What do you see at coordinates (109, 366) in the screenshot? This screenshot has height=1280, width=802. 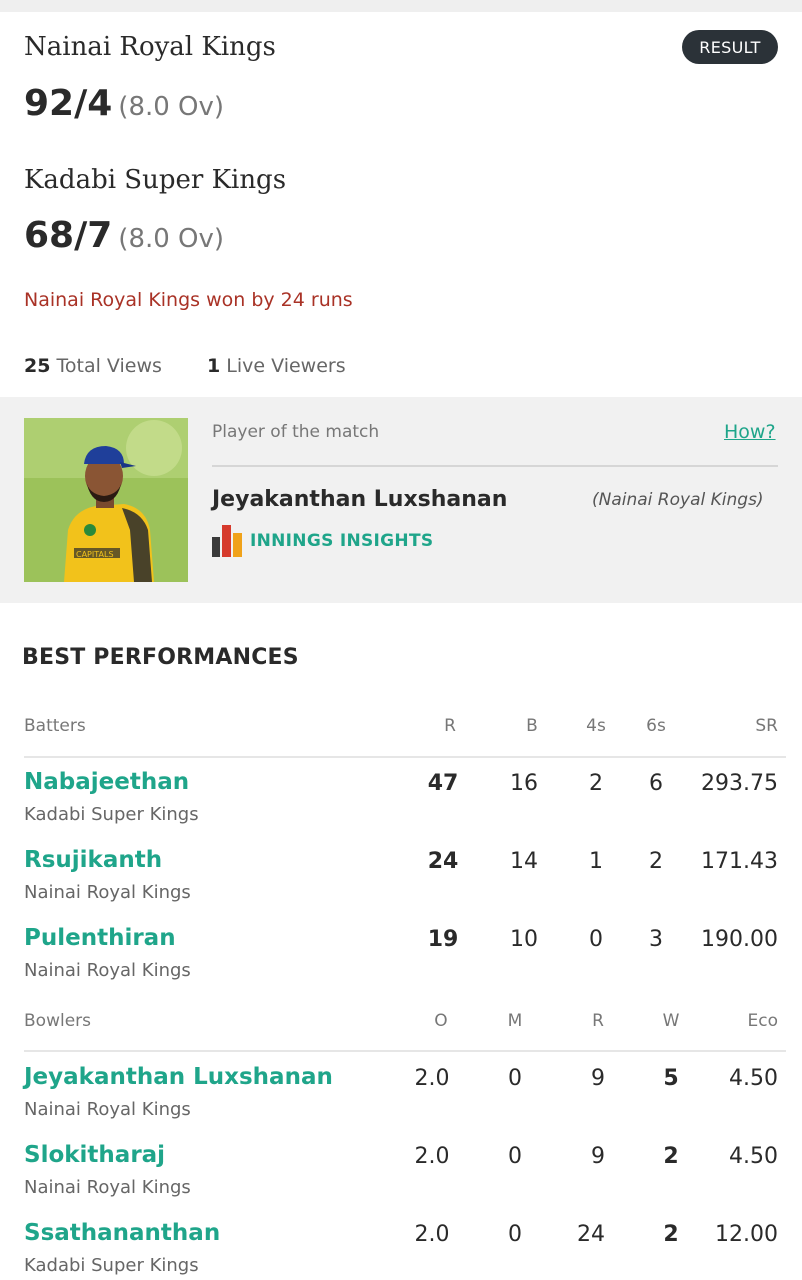 I see `total-views-label: Total Views` at bounding box center [109, 366].